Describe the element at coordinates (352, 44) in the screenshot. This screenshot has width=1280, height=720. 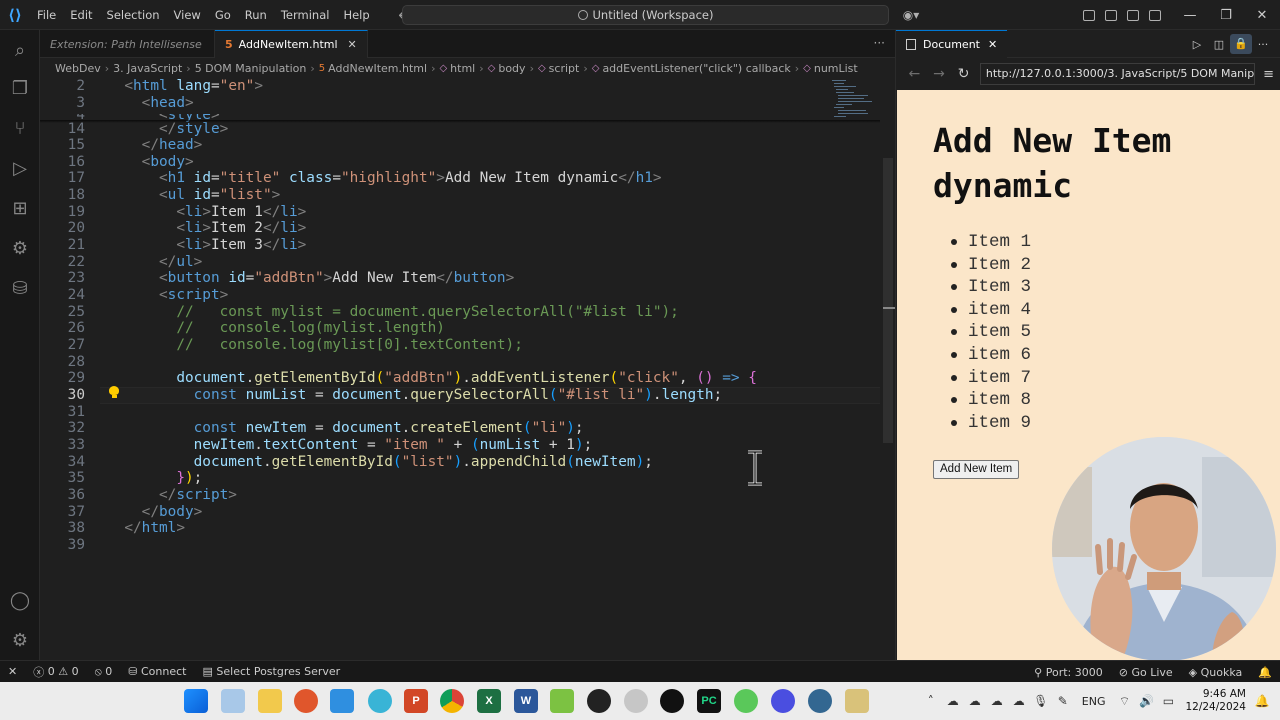
I see `close-icon: ✕` at that location.